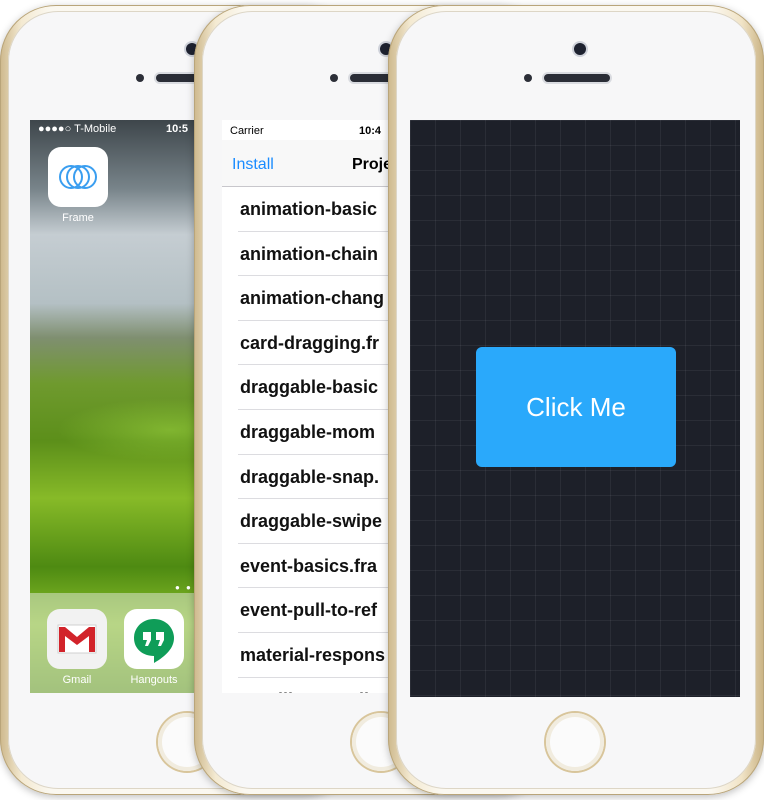 The image size is (764, 800). What do you see at coordinates (77, 639) in the screenshot?
I see `gmail-icon` at bounding box center [77, 639].